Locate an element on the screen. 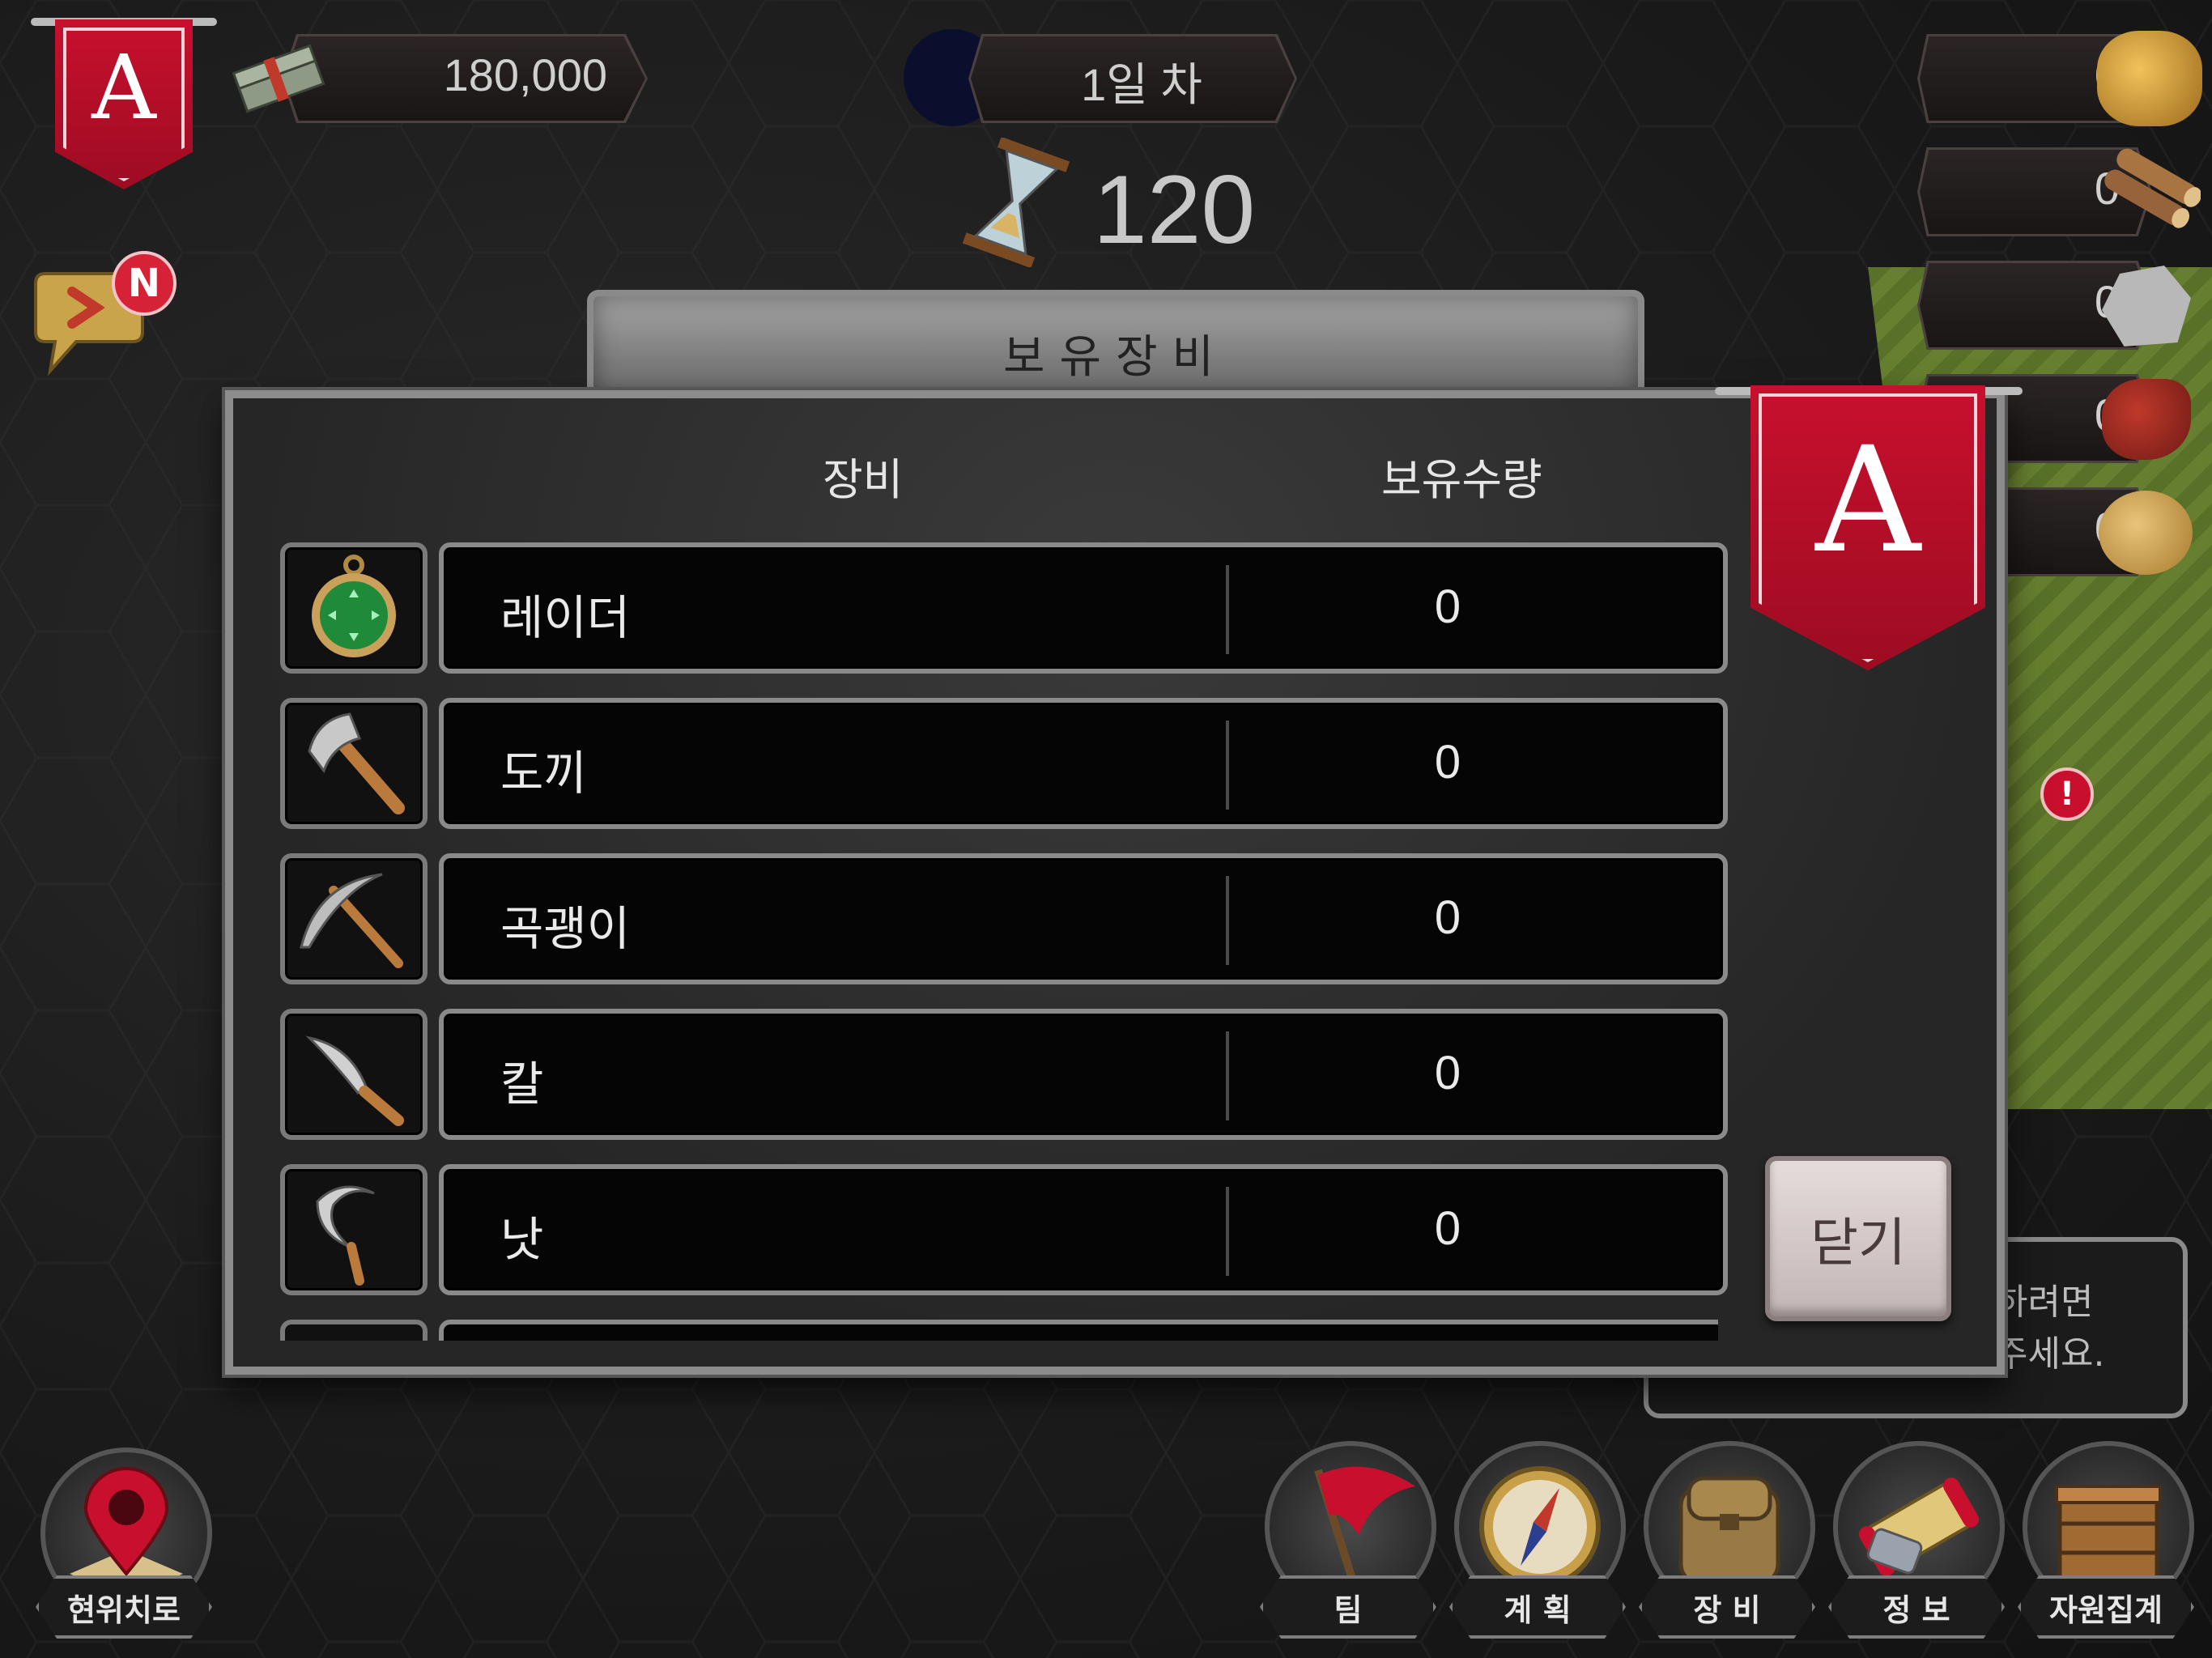 The height and width of the screenshot is (1658, 2212). turns-value: 120 is located at coordinates (1174, 209).